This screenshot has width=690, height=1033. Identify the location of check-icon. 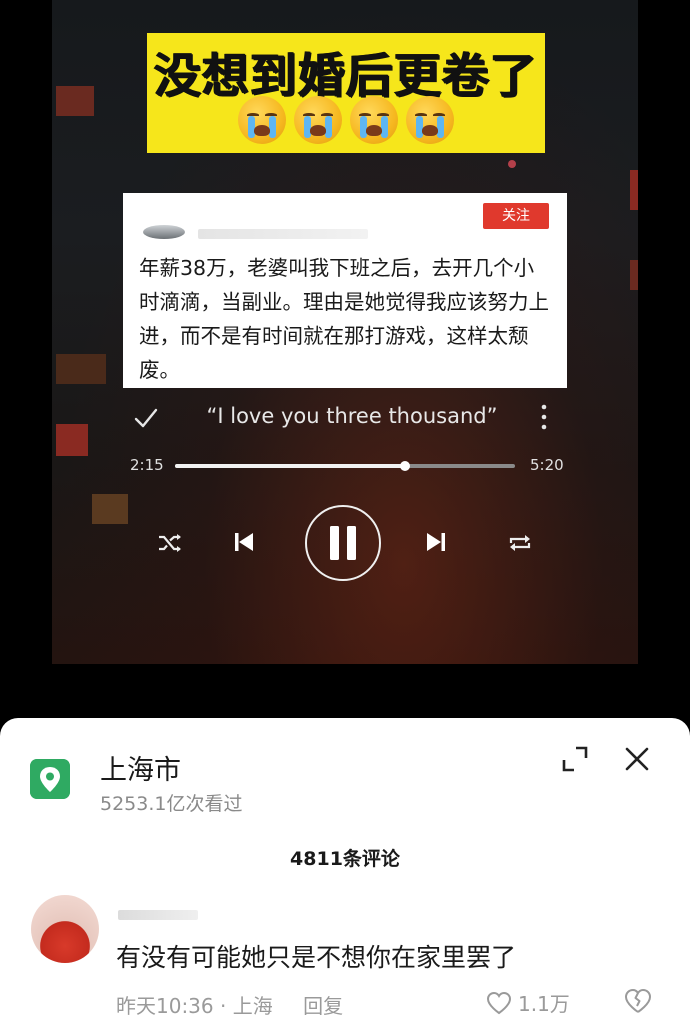
(146, 418).